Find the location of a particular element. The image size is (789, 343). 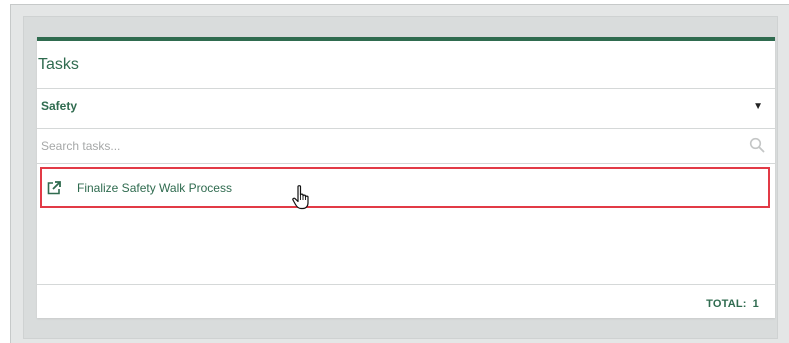

dropdown-caret-icon: ▼ is located at coordinates (758, 106).